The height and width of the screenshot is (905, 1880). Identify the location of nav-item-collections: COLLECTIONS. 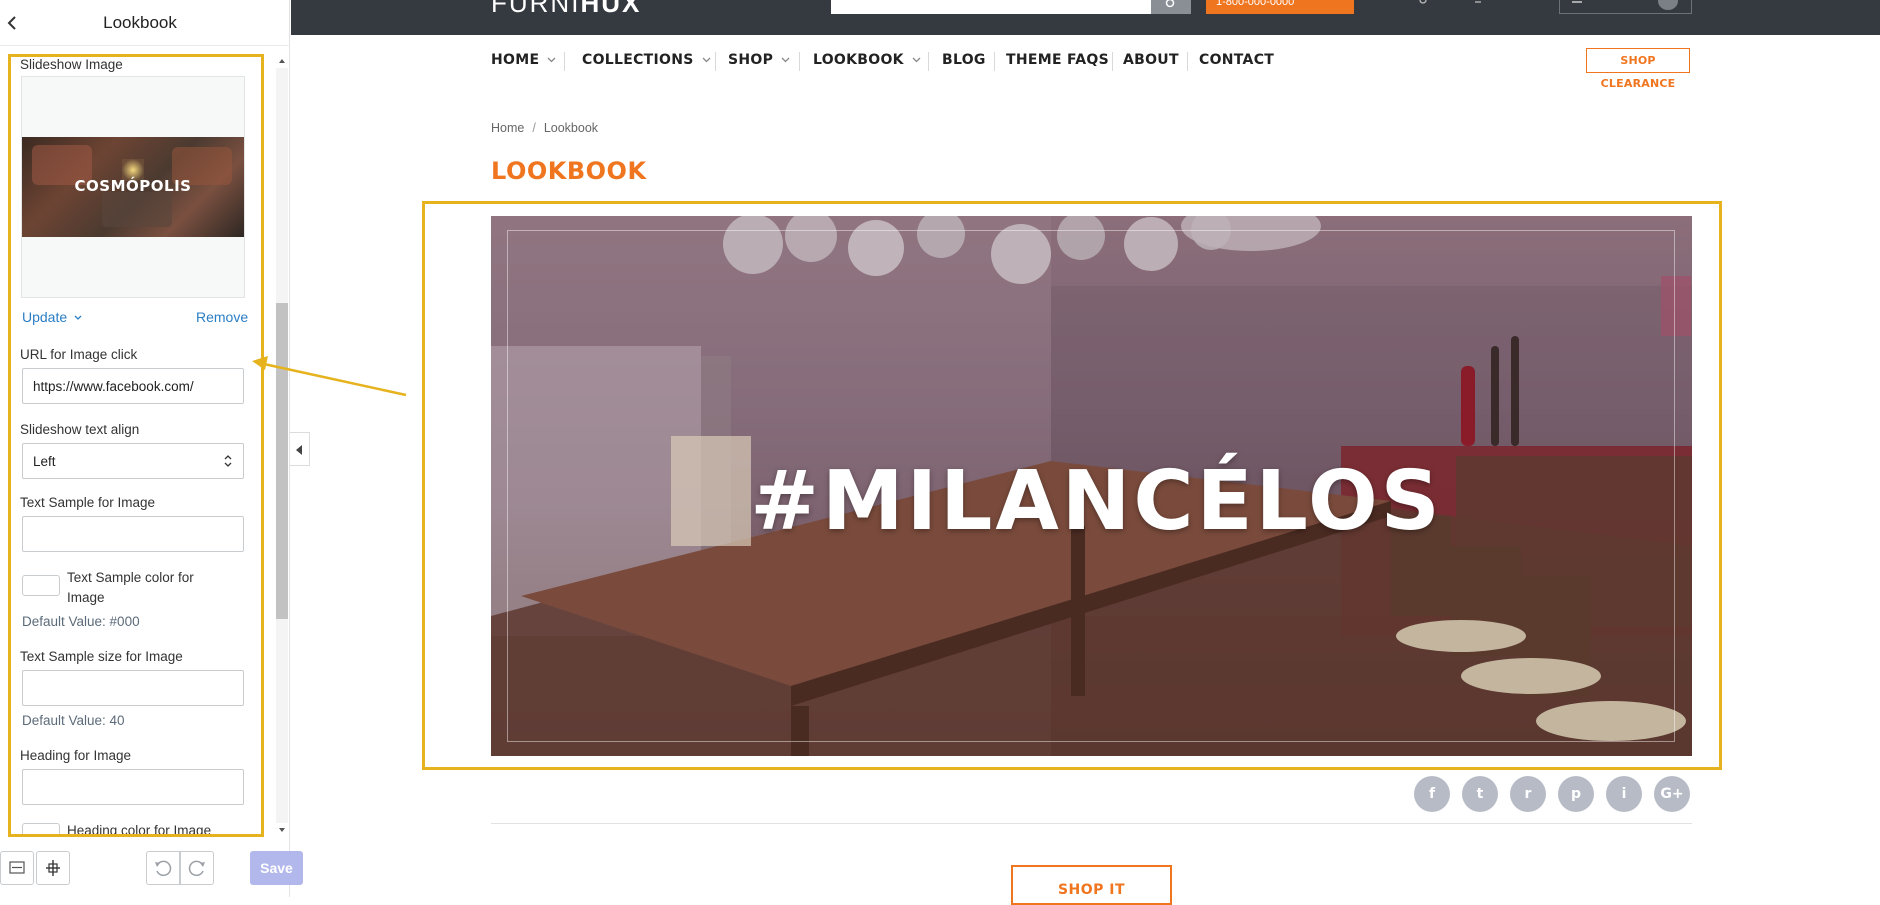
(646, 60).